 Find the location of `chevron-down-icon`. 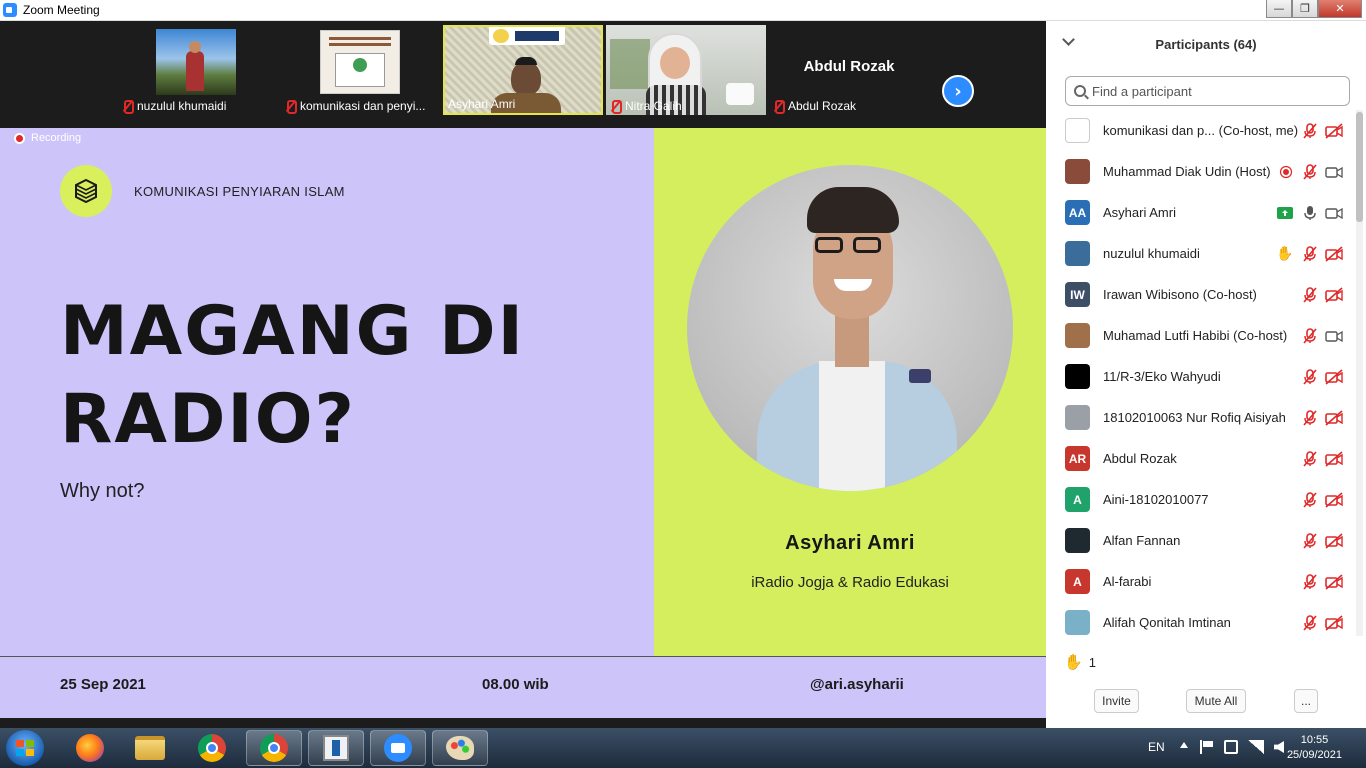

chevron-down-icon is located at coordinates (1068, 39).